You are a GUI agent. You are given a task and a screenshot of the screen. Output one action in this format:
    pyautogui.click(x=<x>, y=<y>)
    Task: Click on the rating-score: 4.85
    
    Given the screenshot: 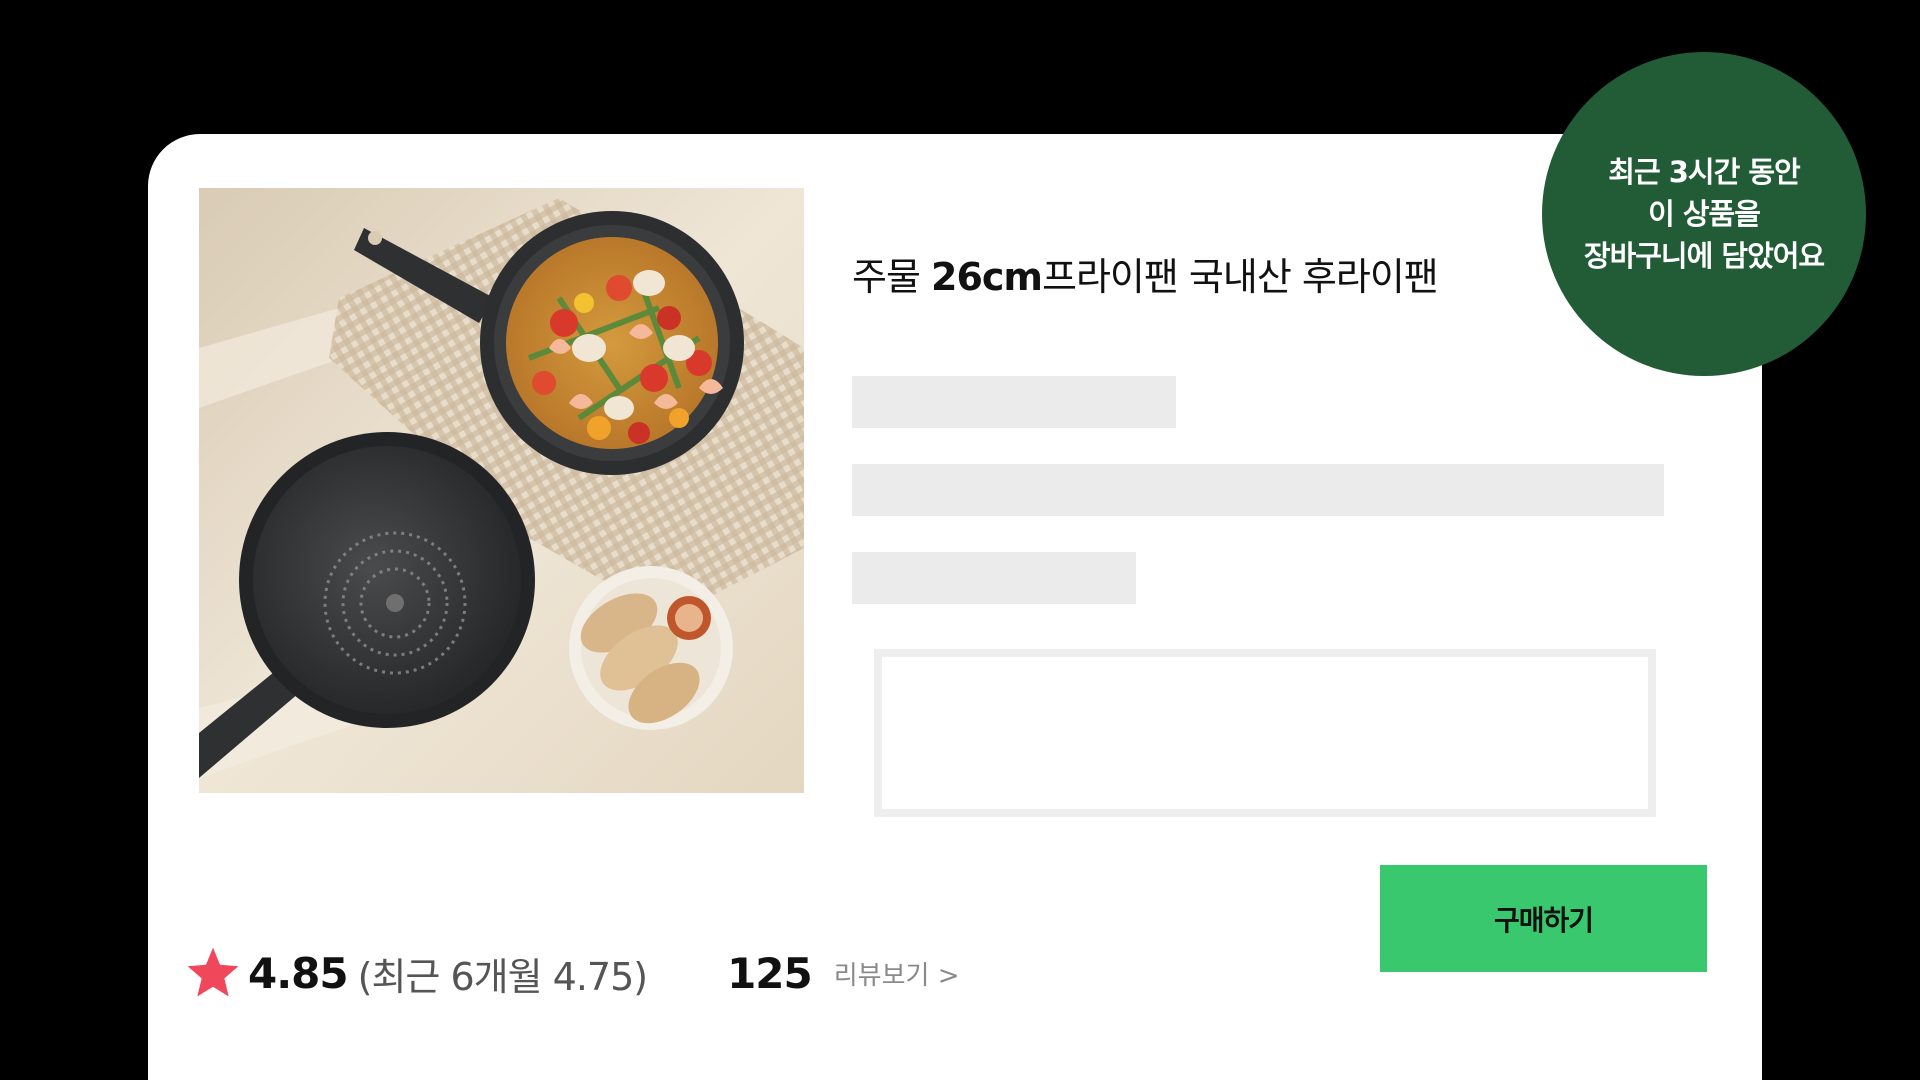 What is the action you would take?
    pyautogui.click(x=298, y=973)
    